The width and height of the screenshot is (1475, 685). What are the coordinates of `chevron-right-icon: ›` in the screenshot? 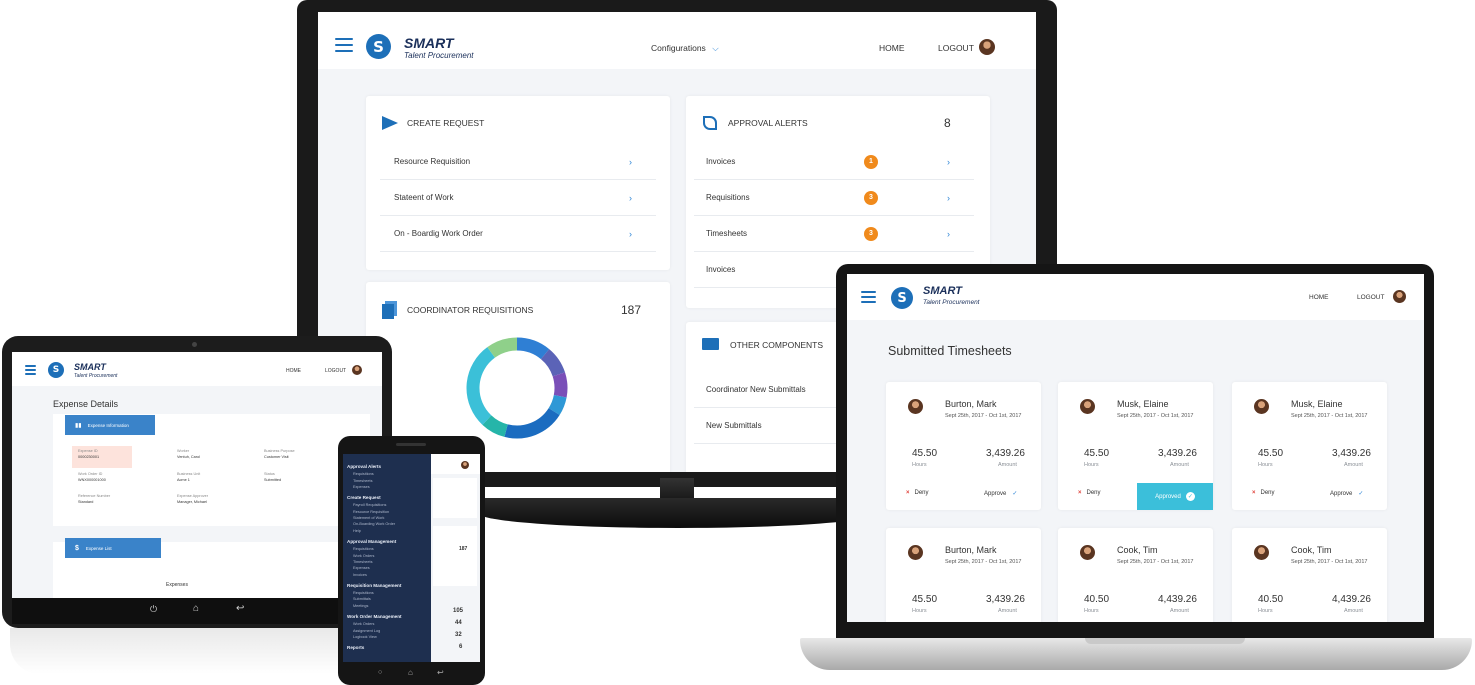 It's located at (948, 197).